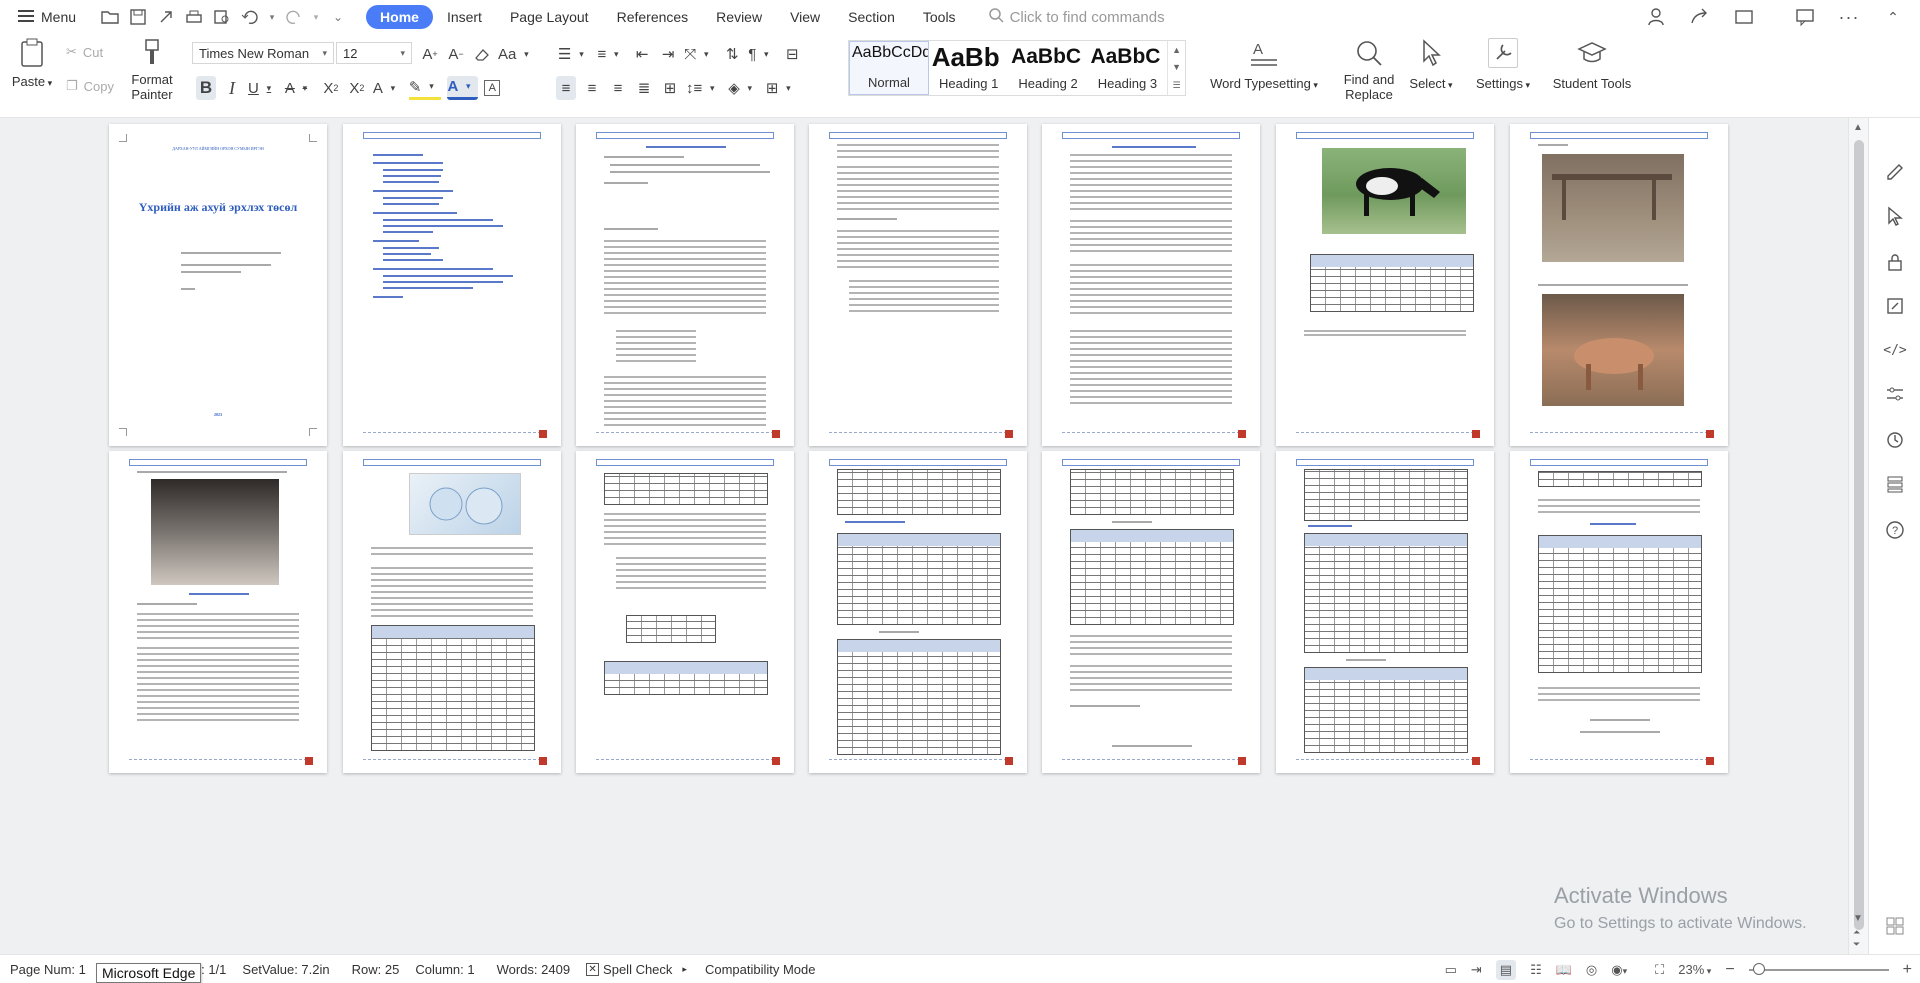 This screenshot has height=983, width=1920. Describe the element at coordinates (1849, 17) in the screenshot. I see `more-icon: ···` at that location.